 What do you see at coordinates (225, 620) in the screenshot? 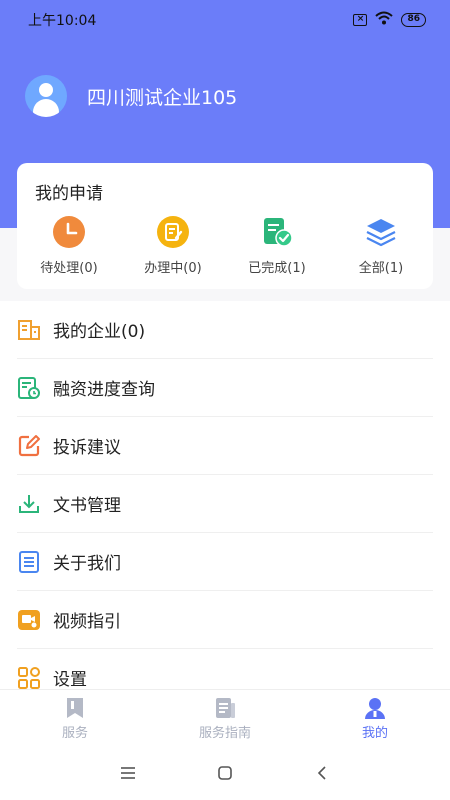
I see `menu-item-video-guide: 视频指引` at bounding box center [225, 620].